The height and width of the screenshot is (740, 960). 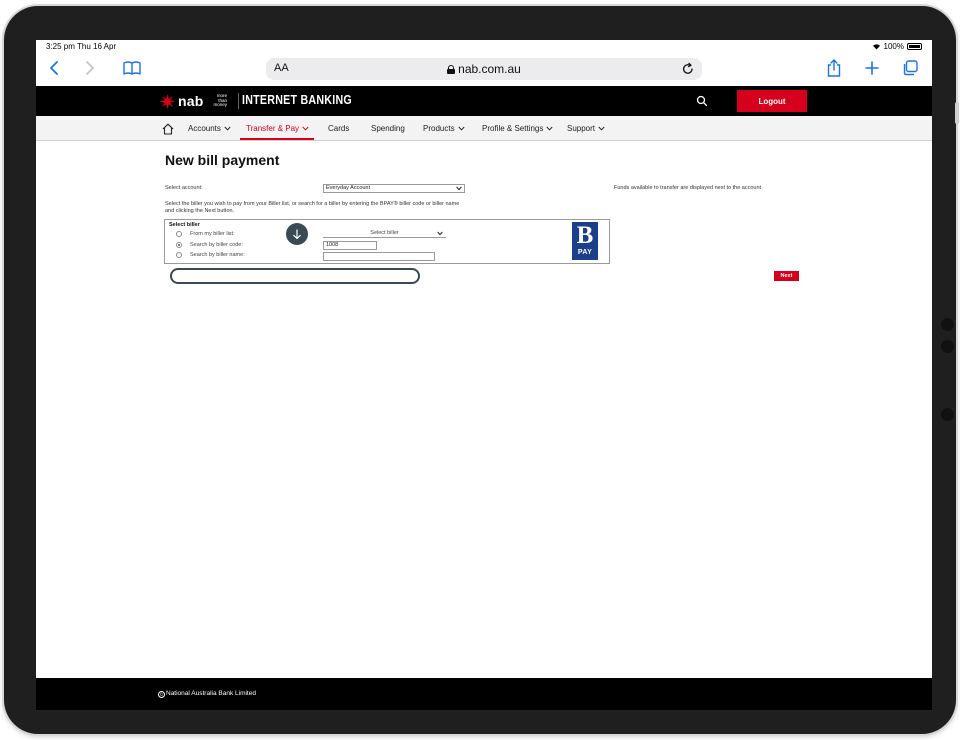 What do you see at coordinates (168, 128) in the screenshot?
I see `home-icon` at bounding box center [168, 128].